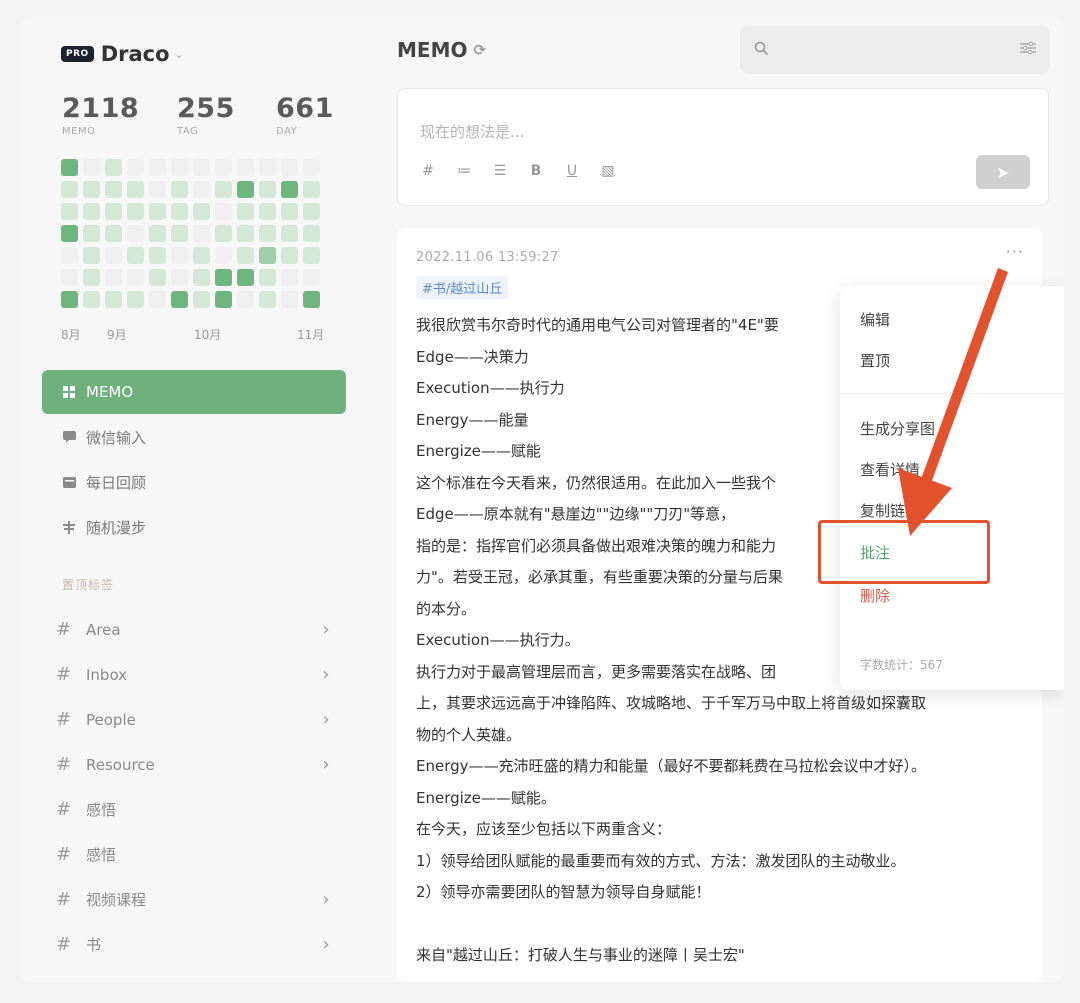  I want to click on tag-tool-button: #, so click(428, 171).